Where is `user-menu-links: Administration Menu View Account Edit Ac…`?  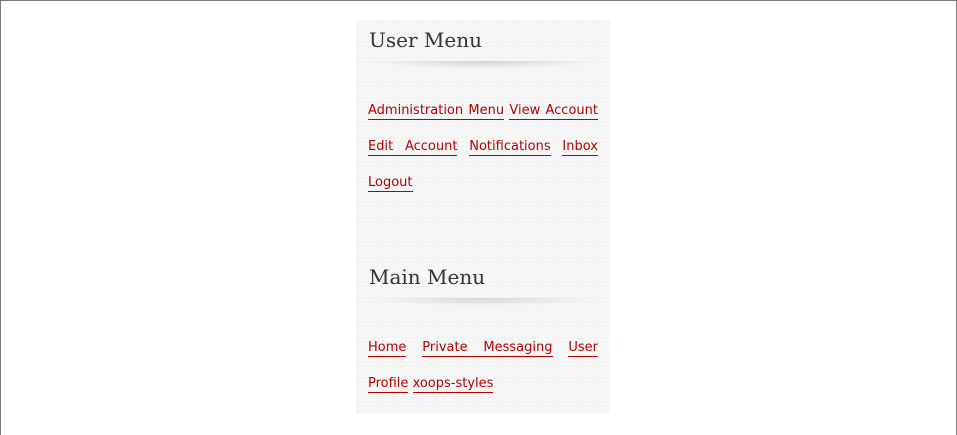 user-menu-links: Administration Menu View Account Edit Ac… is located at coordinates (483, 147).